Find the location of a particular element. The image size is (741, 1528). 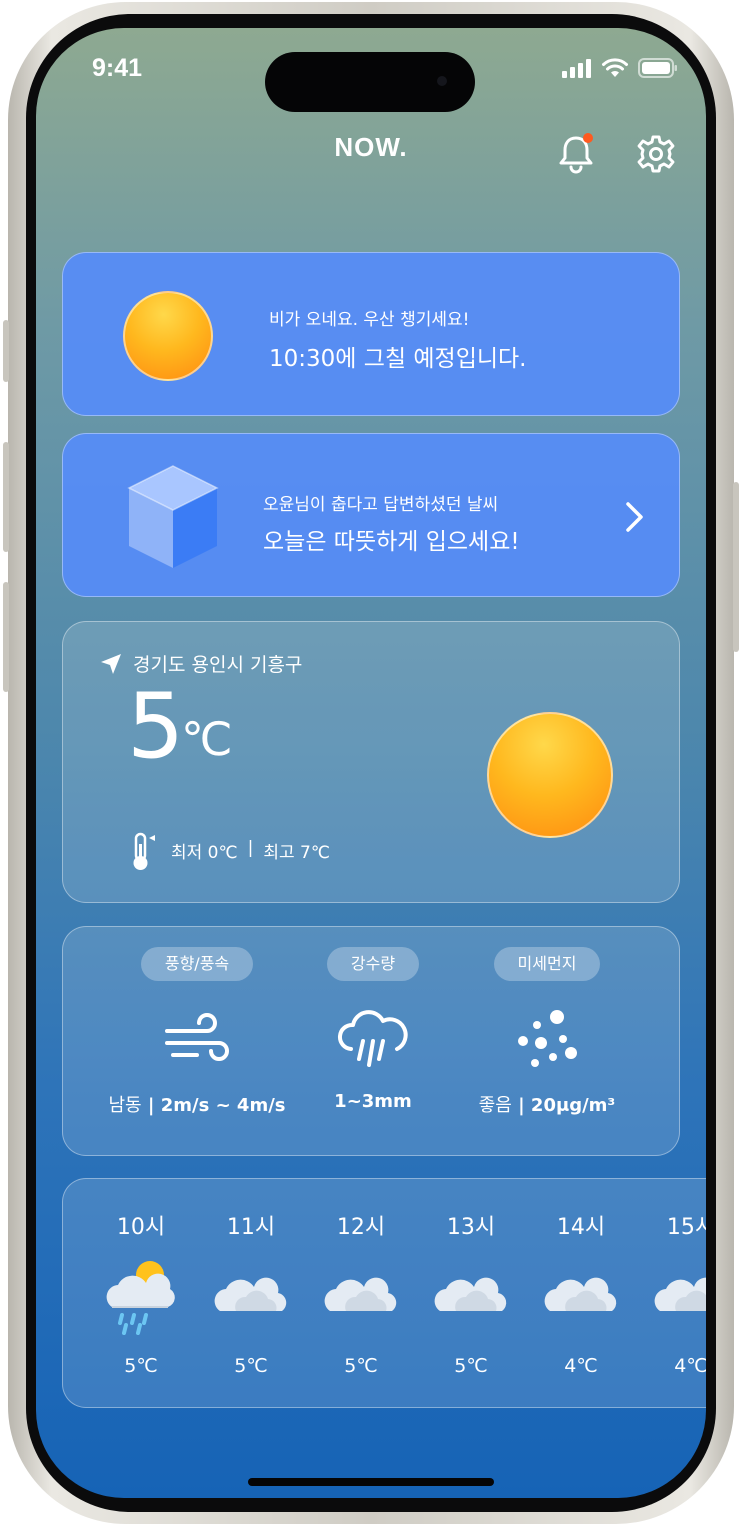

min-max-temperature: 최저 0℃ | 최고 7℃ is located at coordinates (250, 850).